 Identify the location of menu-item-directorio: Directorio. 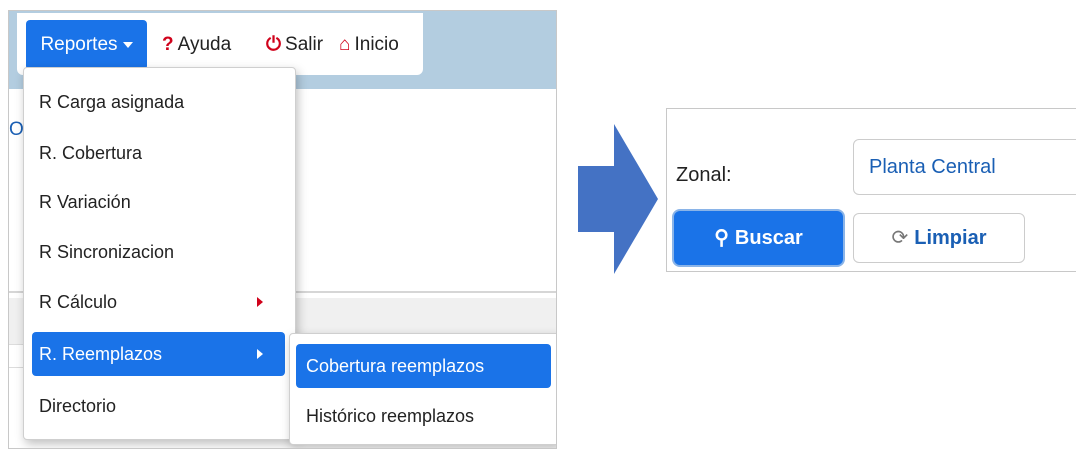
(158, 406).